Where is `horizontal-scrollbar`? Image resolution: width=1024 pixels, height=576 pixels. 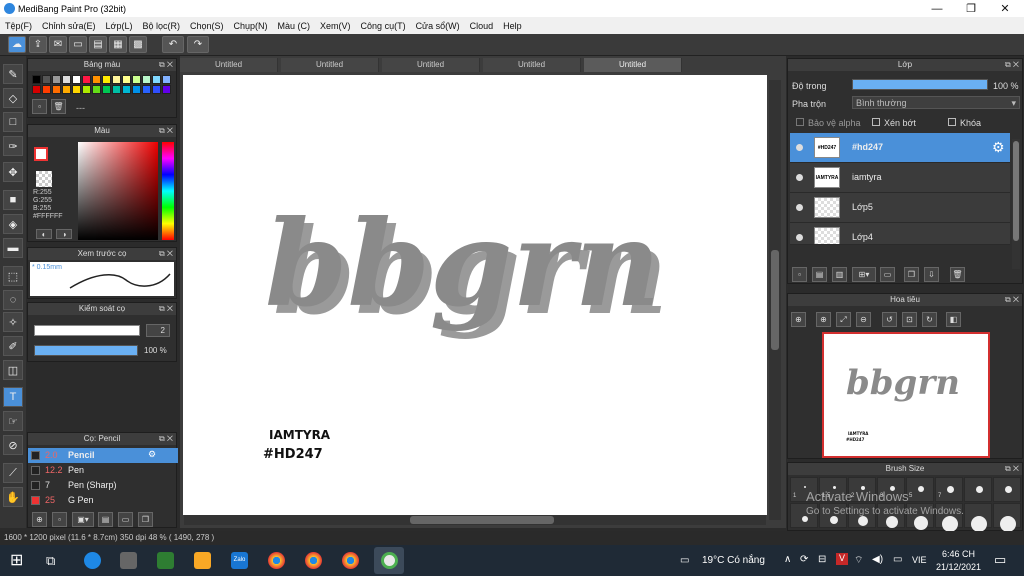
horizontal-scrollbar is located at coordinates (475, 520).